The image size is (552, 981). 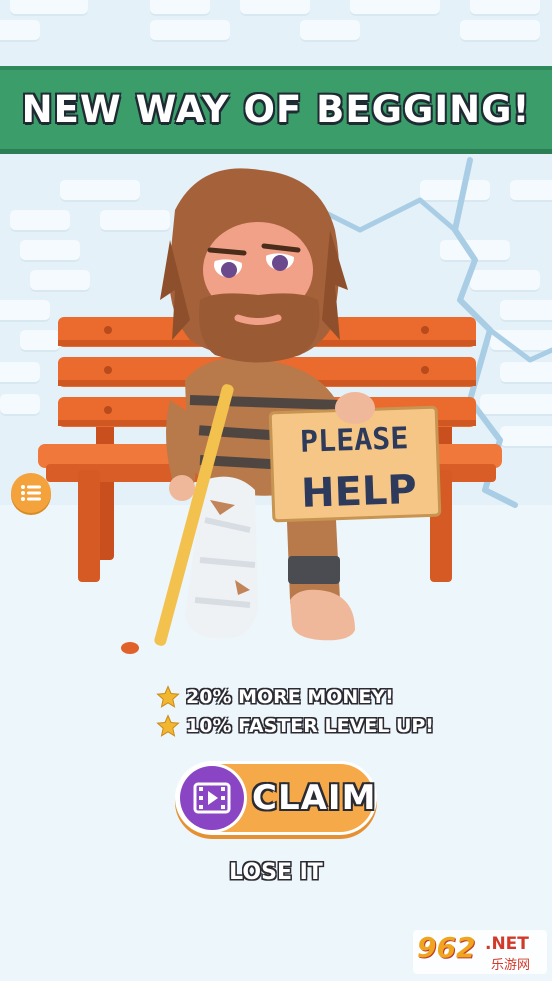 What do you see at coordinates (446, 947) in the screenshot?
I see `watermark-number: 962` at bounding box center [446, 947].